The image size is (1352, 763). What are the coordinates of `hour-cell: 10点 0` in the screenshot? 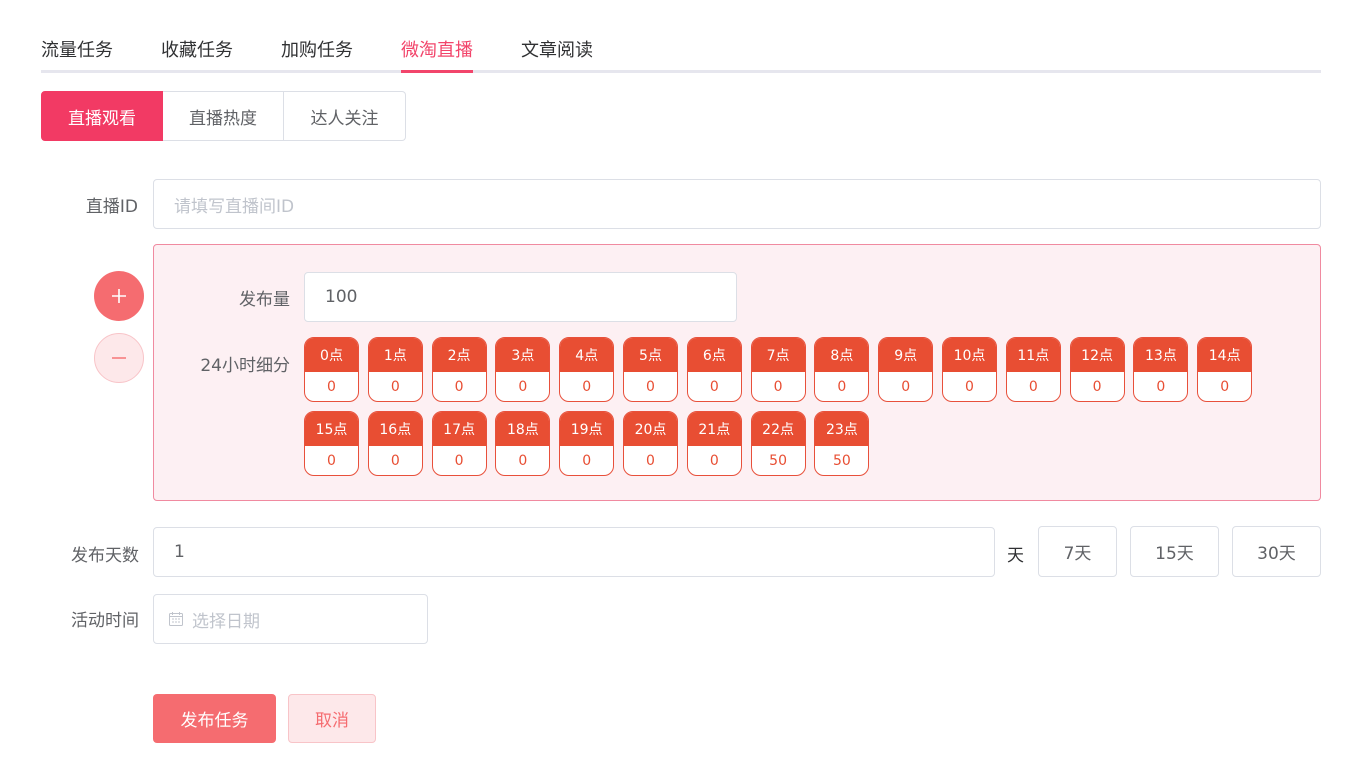 It's located at (969, 369).